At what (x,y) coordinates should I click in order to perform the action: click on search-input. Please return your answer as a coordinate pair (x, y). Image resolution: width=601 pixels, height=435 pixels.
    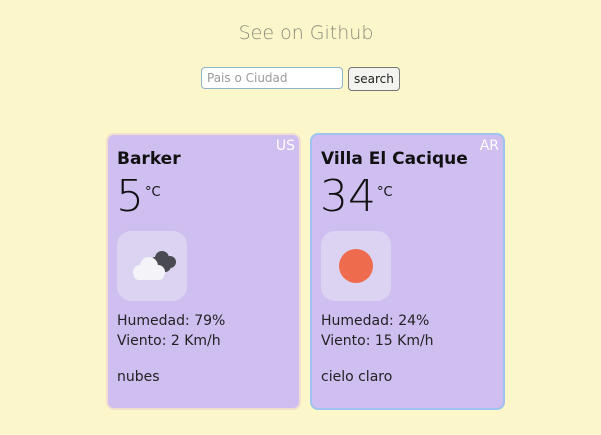
    Looking at the image, I should click on (272, 78).